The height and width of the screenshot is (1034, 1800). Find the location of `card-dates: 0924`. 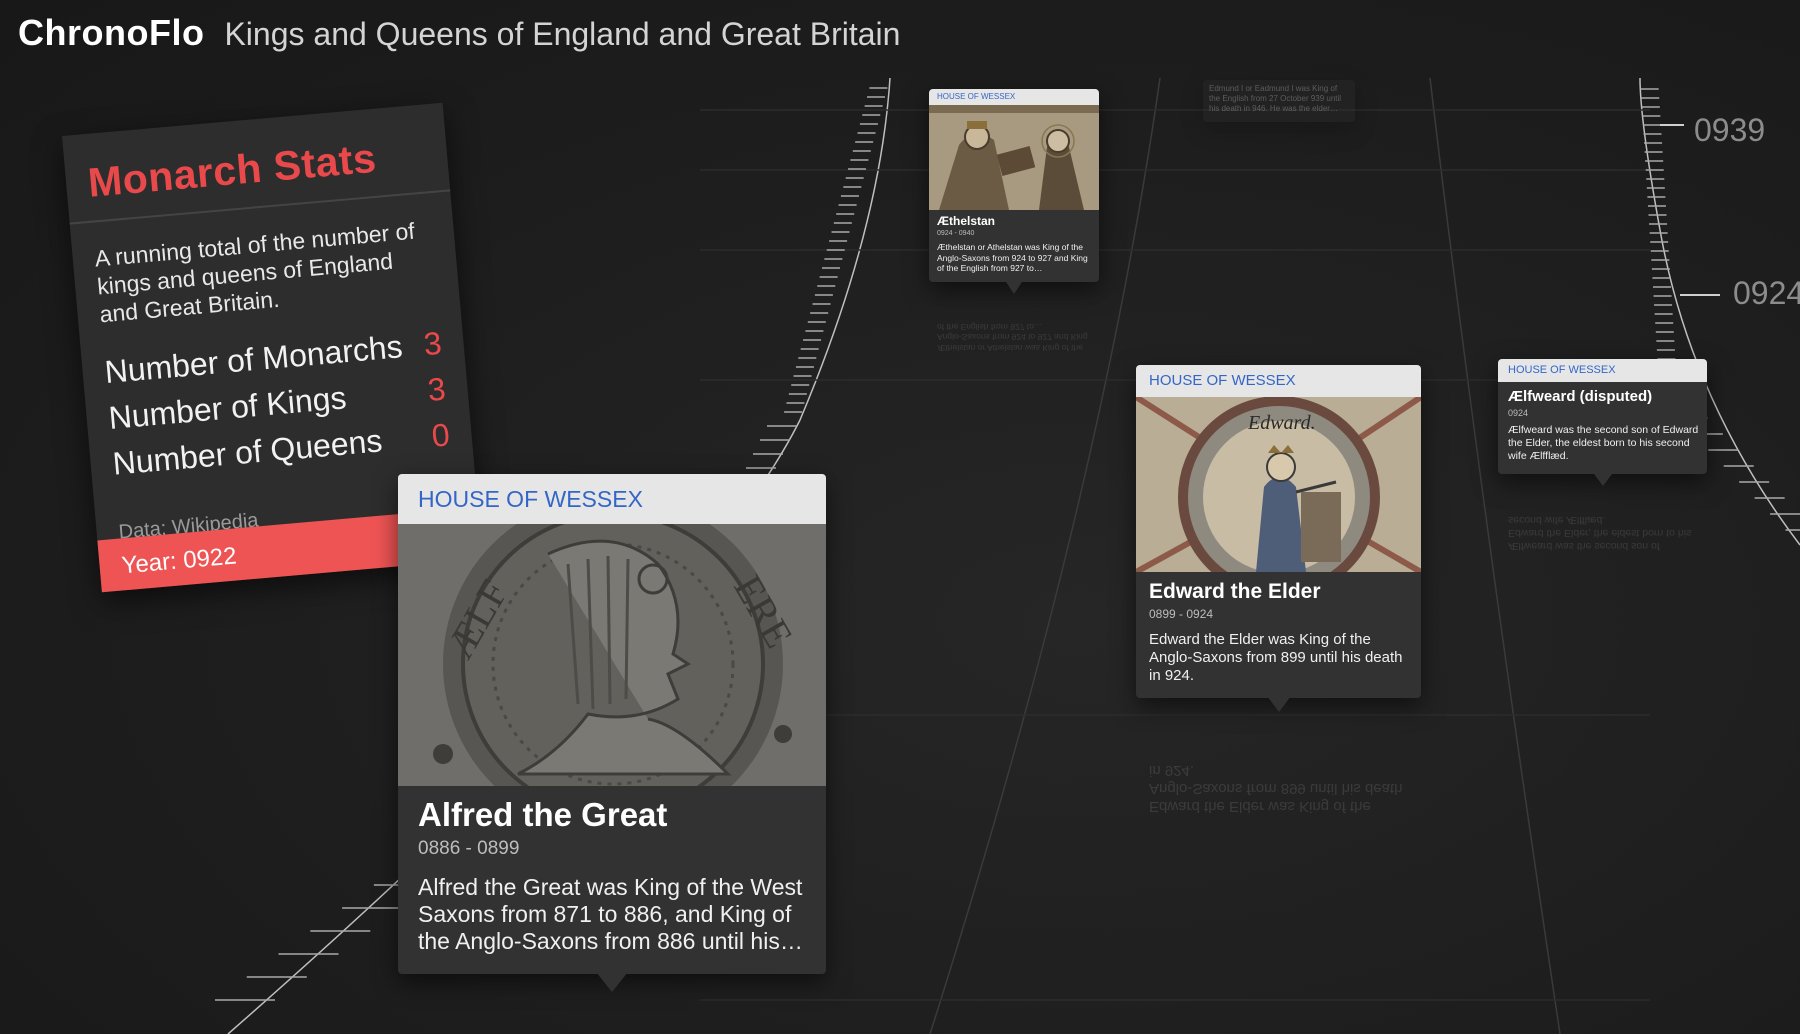

card-dates: 0924 is located at coordinates (1518, 413).